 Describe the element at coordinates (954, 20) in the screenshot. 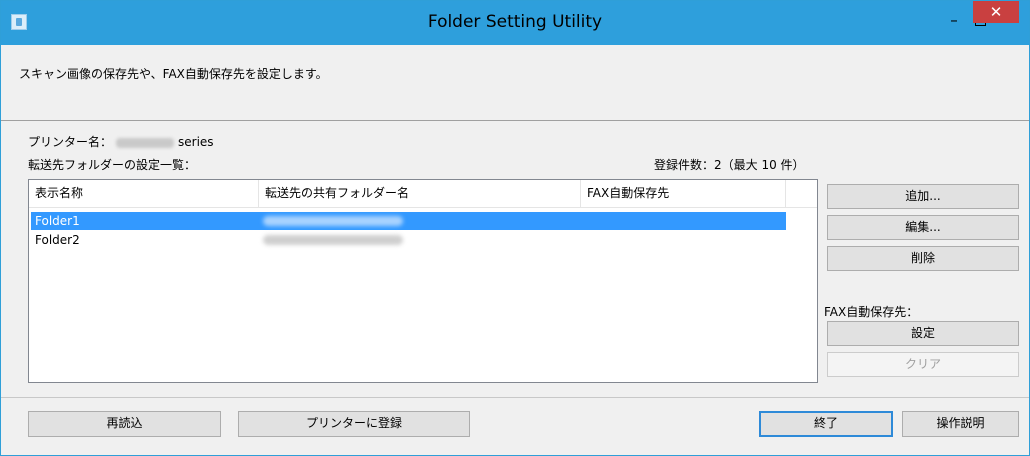

I see `minimize-button: –` at that location.